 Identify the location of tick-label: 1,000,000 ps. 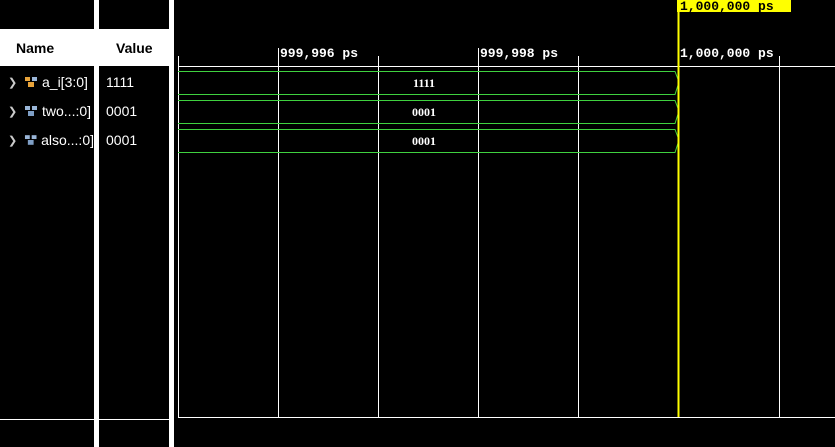
(727, 53).